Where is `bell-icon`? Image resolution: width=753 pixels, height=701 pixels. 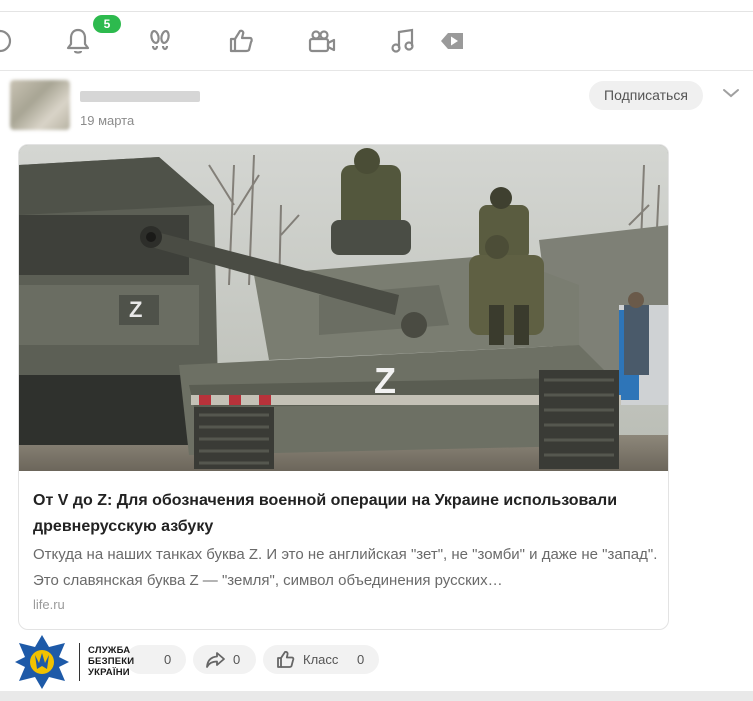
bell-icon is located at coordinates (78, 41).